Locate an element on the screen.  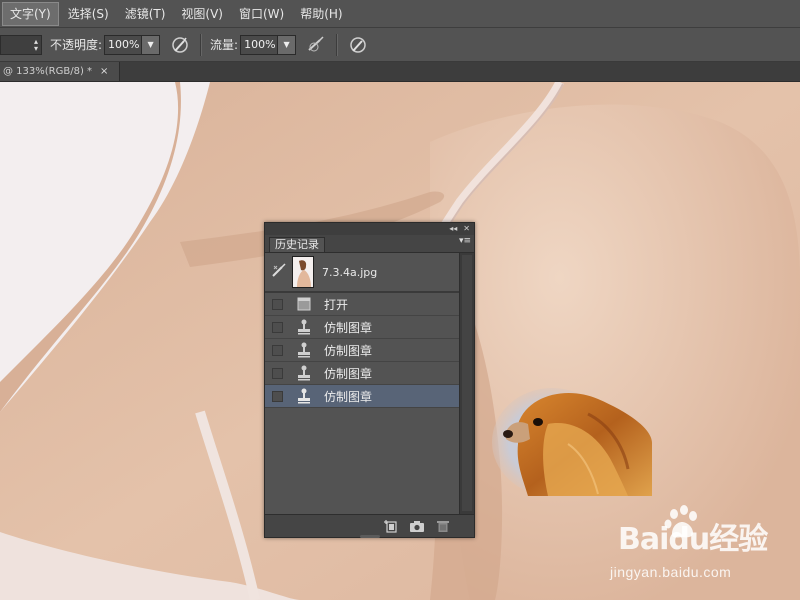
close-icon: × is located at coordinates (104, 71).